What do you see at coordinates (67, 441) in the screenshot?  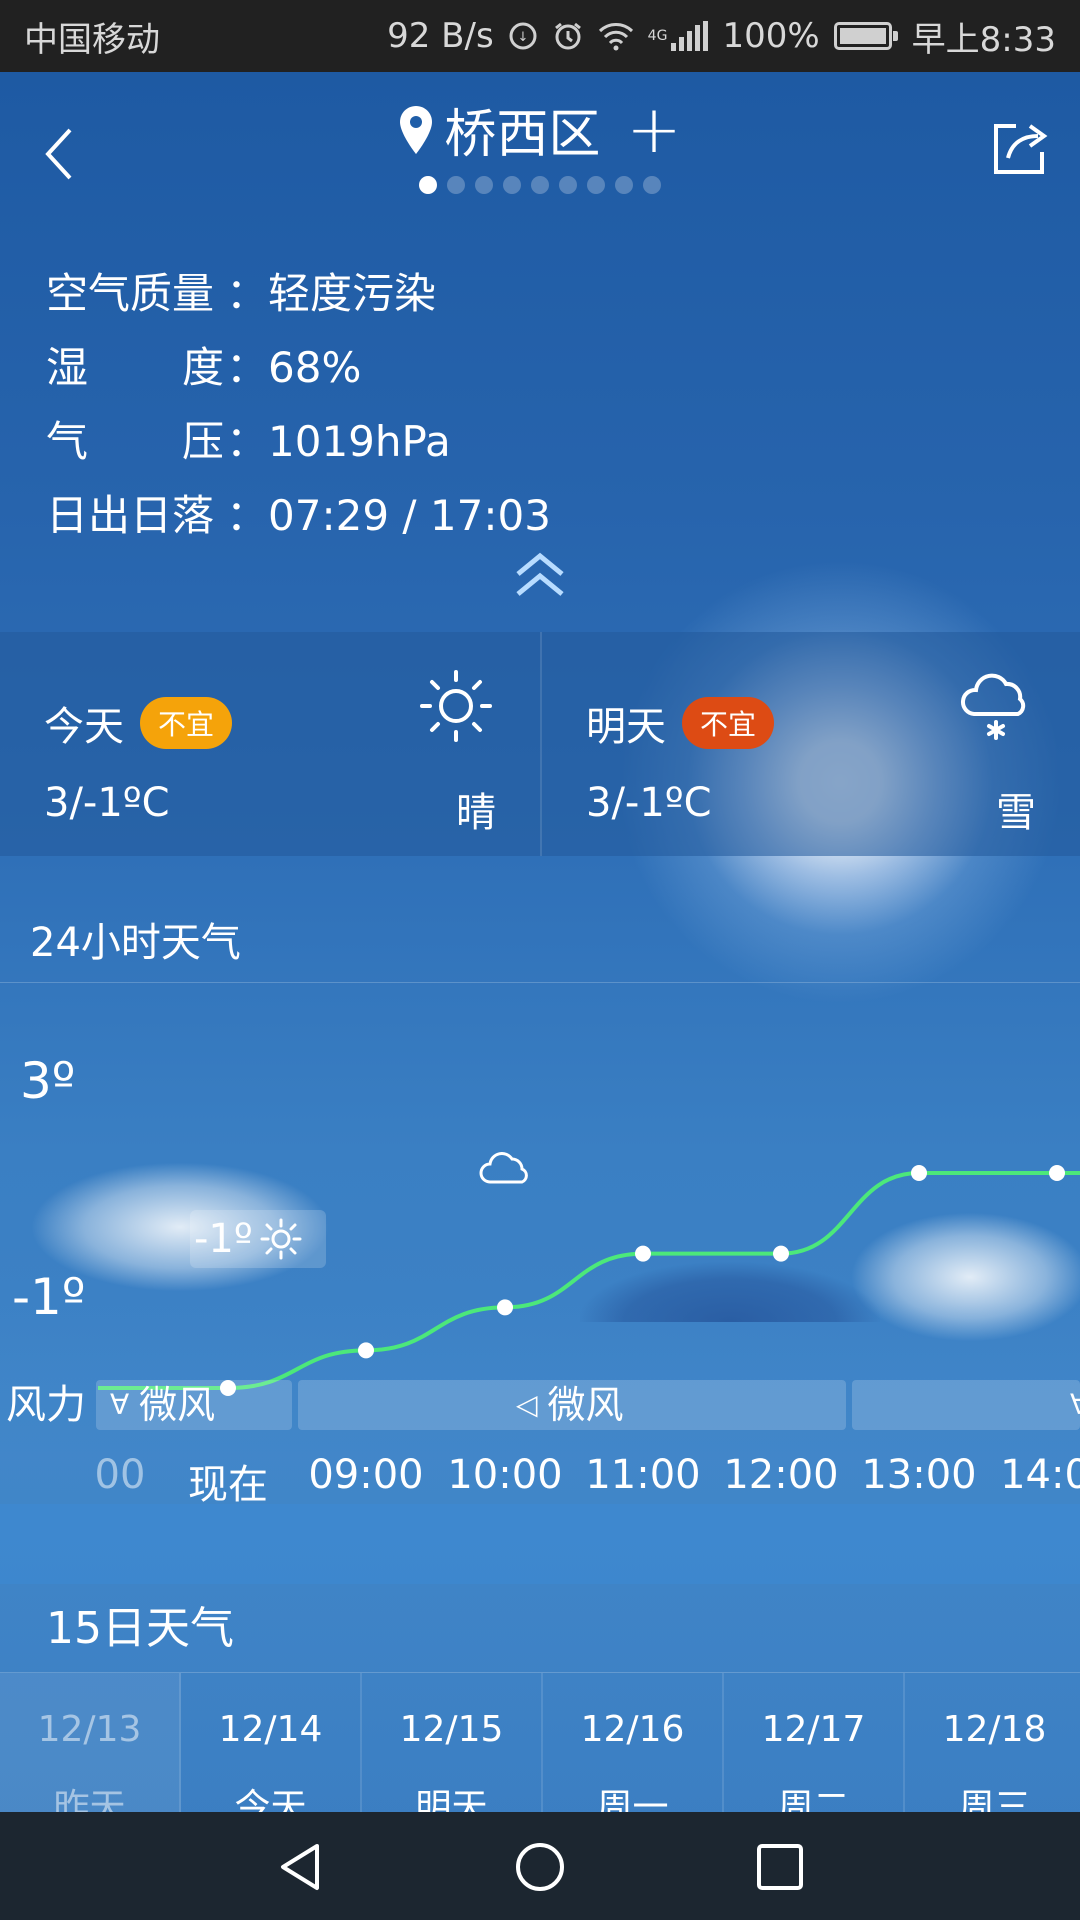 I see `pressure-label-a: 气` at bounding box center [67, 441].